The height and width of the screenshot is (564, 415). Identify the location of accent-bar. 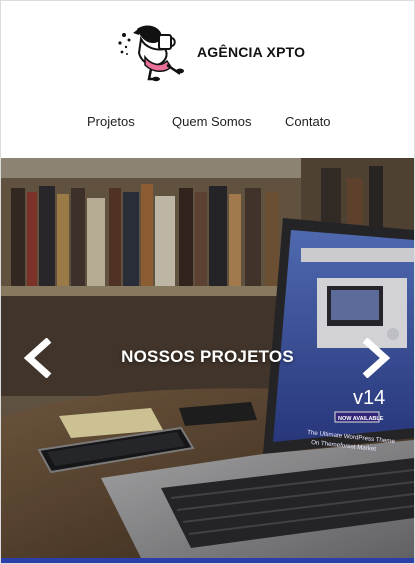
(207, 560).